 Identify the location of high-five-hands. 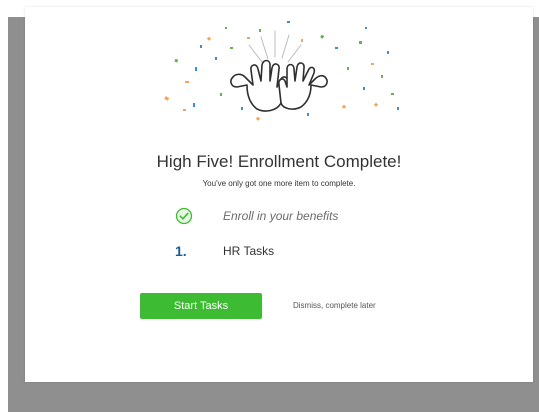
(279, 85).